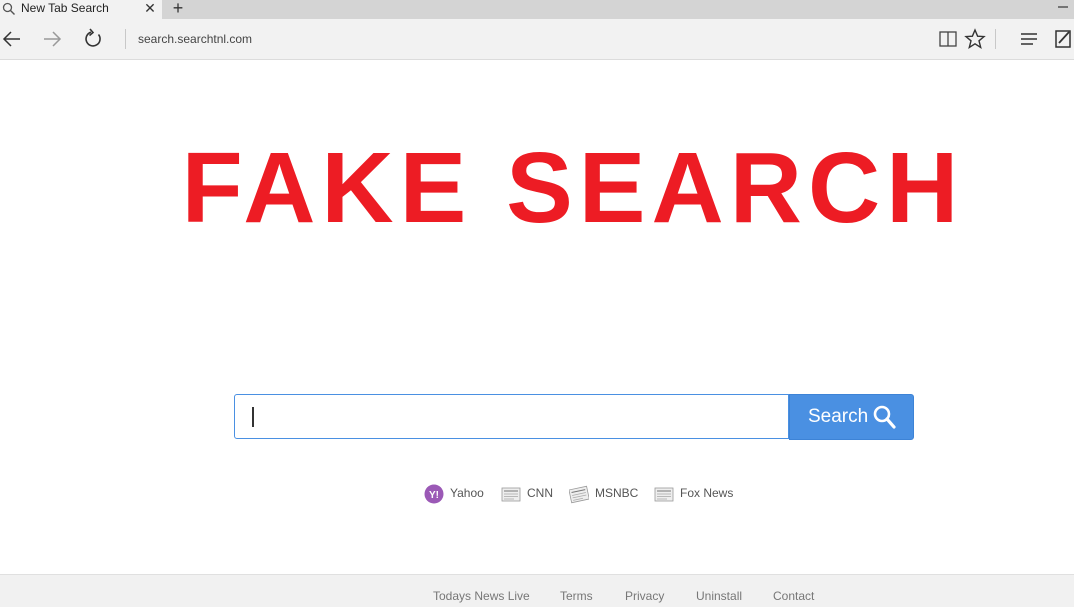  Describe the element at coordinates (1063, 7) in the screenshot. I see `minimize-icon` at that location.